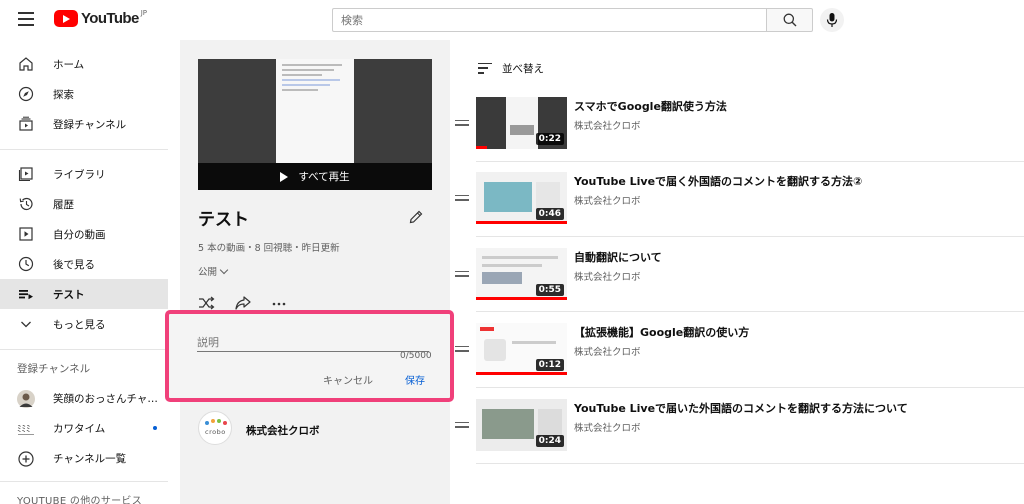 The height and width of the screenshot is (504, 1024). What do you see at coordinates (739, 357) in the screenshot?
I see `playlist-video-item: 0:12 【拡張機能】Google翻訳の使い方 株式会社クロボ` at bounding box center [739, 357].